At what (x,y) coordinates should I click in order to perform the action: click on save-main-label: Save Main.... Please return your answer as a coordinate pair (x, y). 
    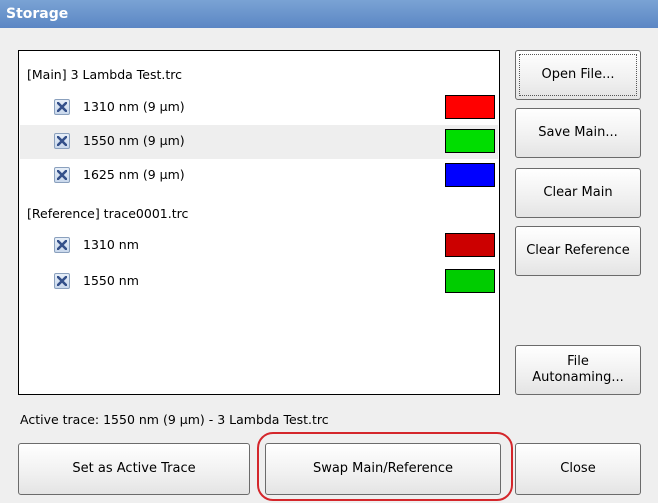
    Looking at the image, I should click on (578, 133).